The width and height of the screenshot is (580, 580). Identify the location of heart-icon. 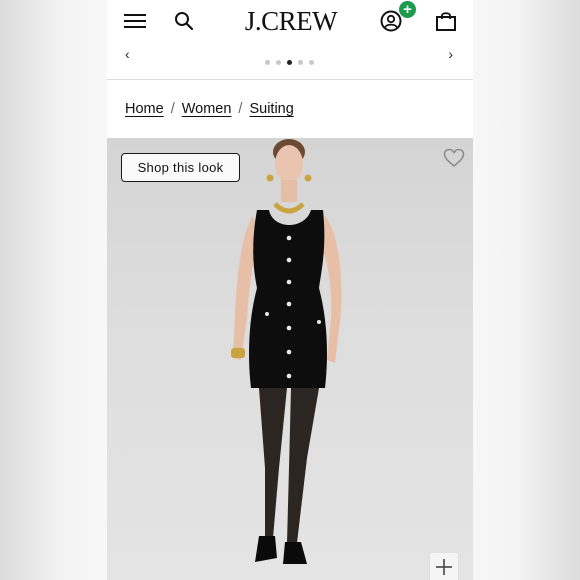
(454, 158).